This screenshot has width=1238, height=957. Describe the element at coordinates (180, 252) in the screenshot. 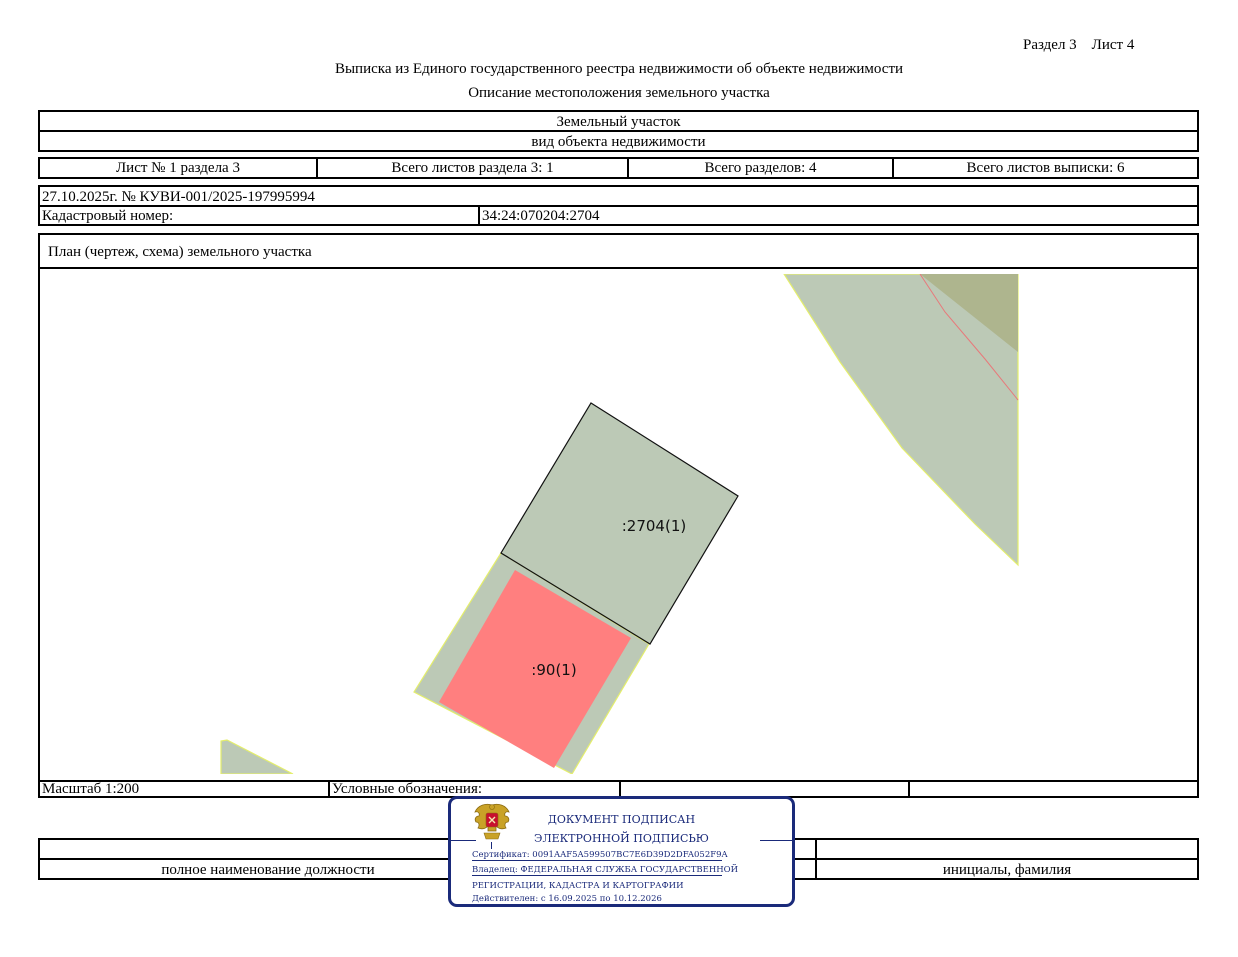

I see `plan-title: План (чертеж, схема) земельного участка` at that location.